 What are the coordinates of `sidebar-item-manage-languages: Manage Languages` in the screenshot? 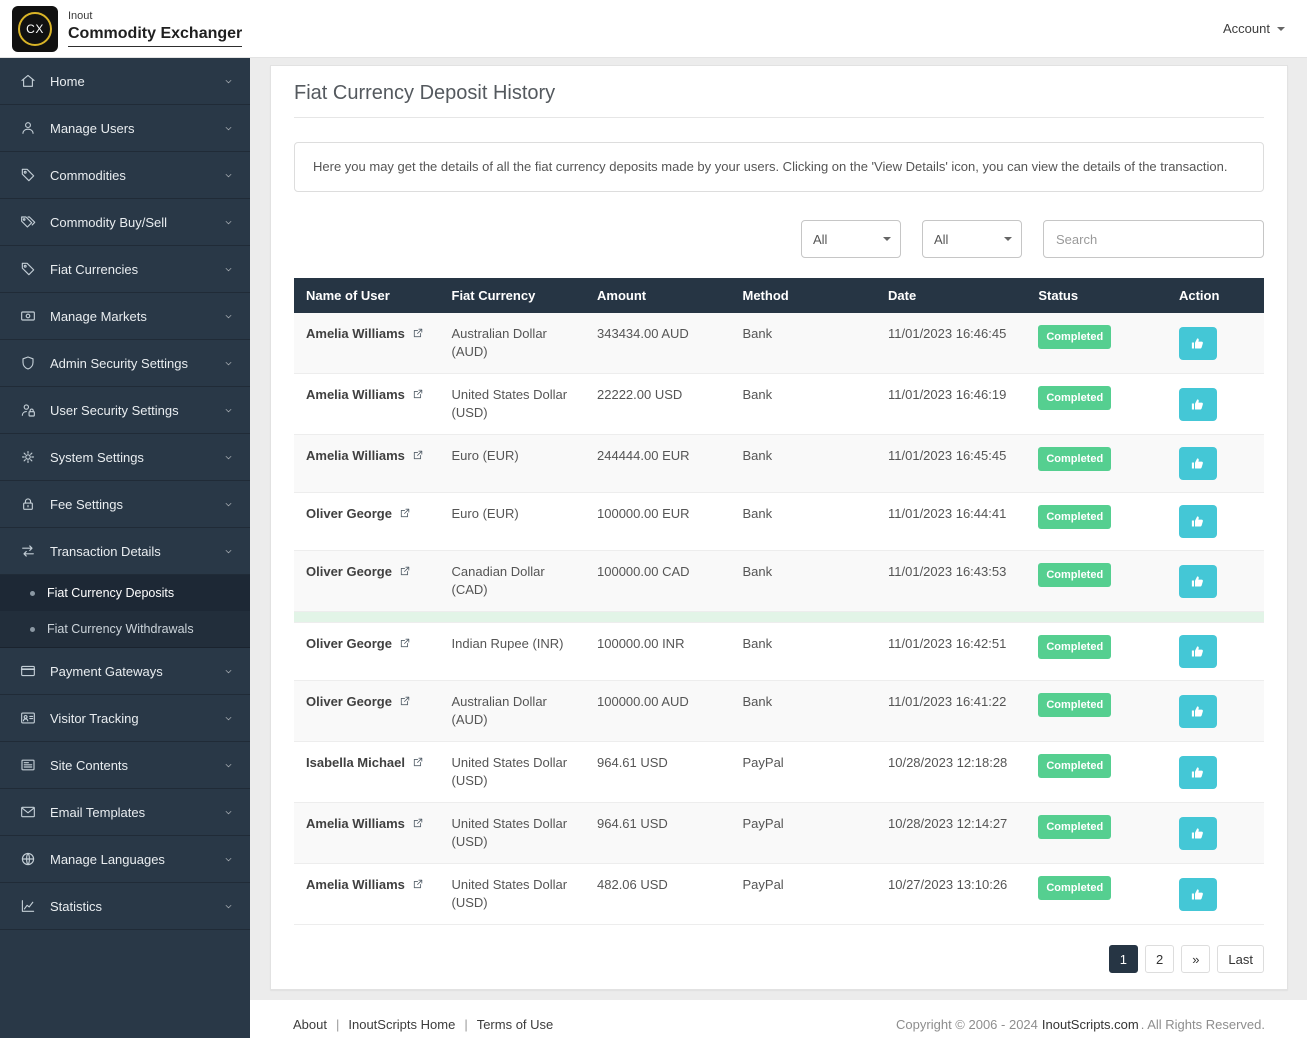 It's located at (125, 859).